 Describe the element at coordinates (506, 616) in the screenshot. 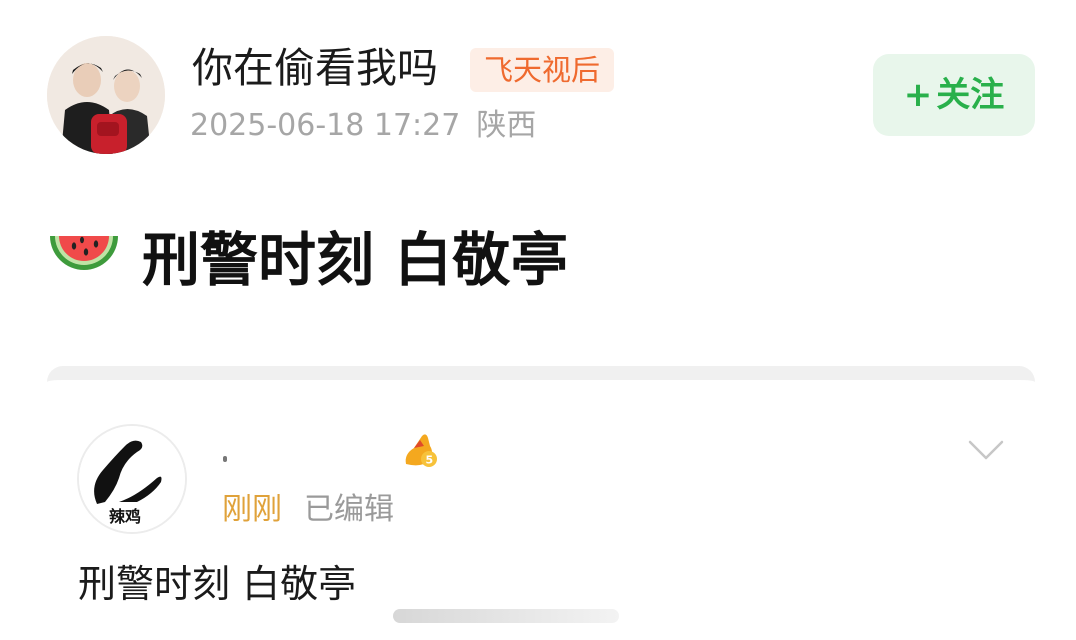

I see `scroll-indicator` at that location.